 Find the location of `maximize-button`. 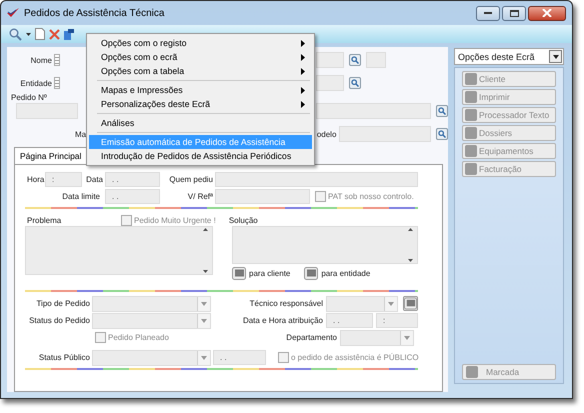

maximize-button is located at coordinates (514, 13).